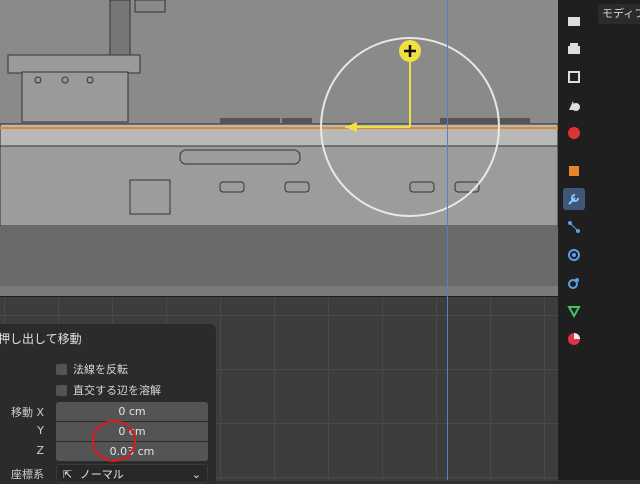  I want to click on world-icon, so click(574, 133).